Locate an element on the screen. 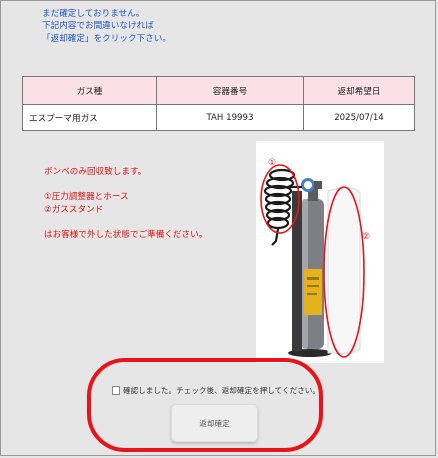 This screenshot has width=438, height=458. cell-return-date: 2025/07/14 is located at coordinates (359, 117).